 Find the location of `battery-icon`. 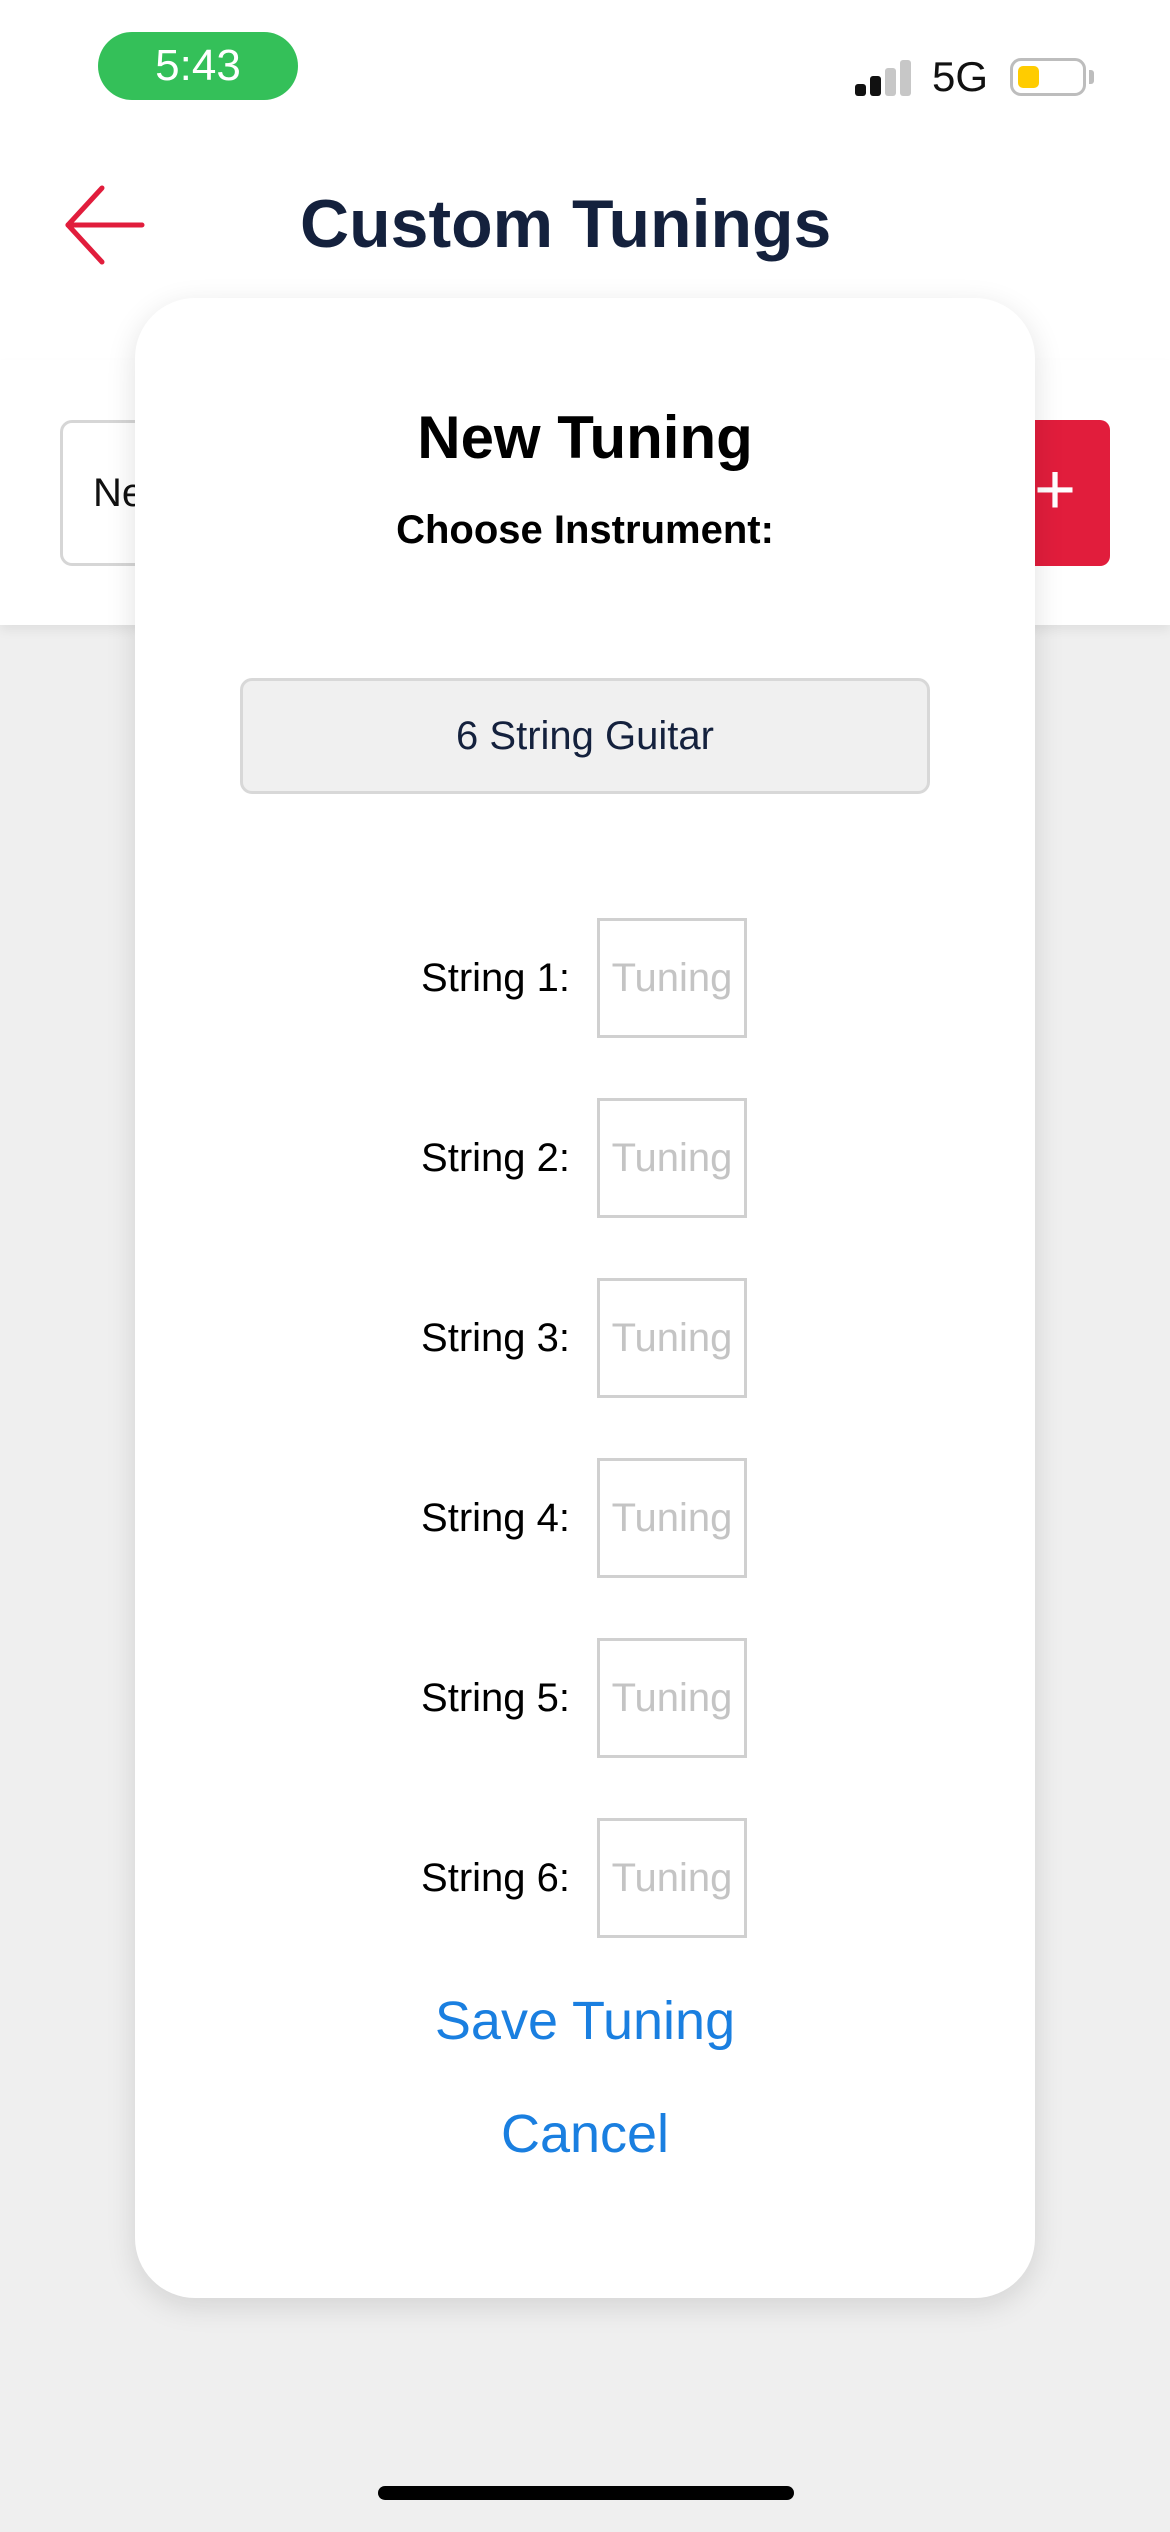

battery-icon is located at coordinates (1048, 77).